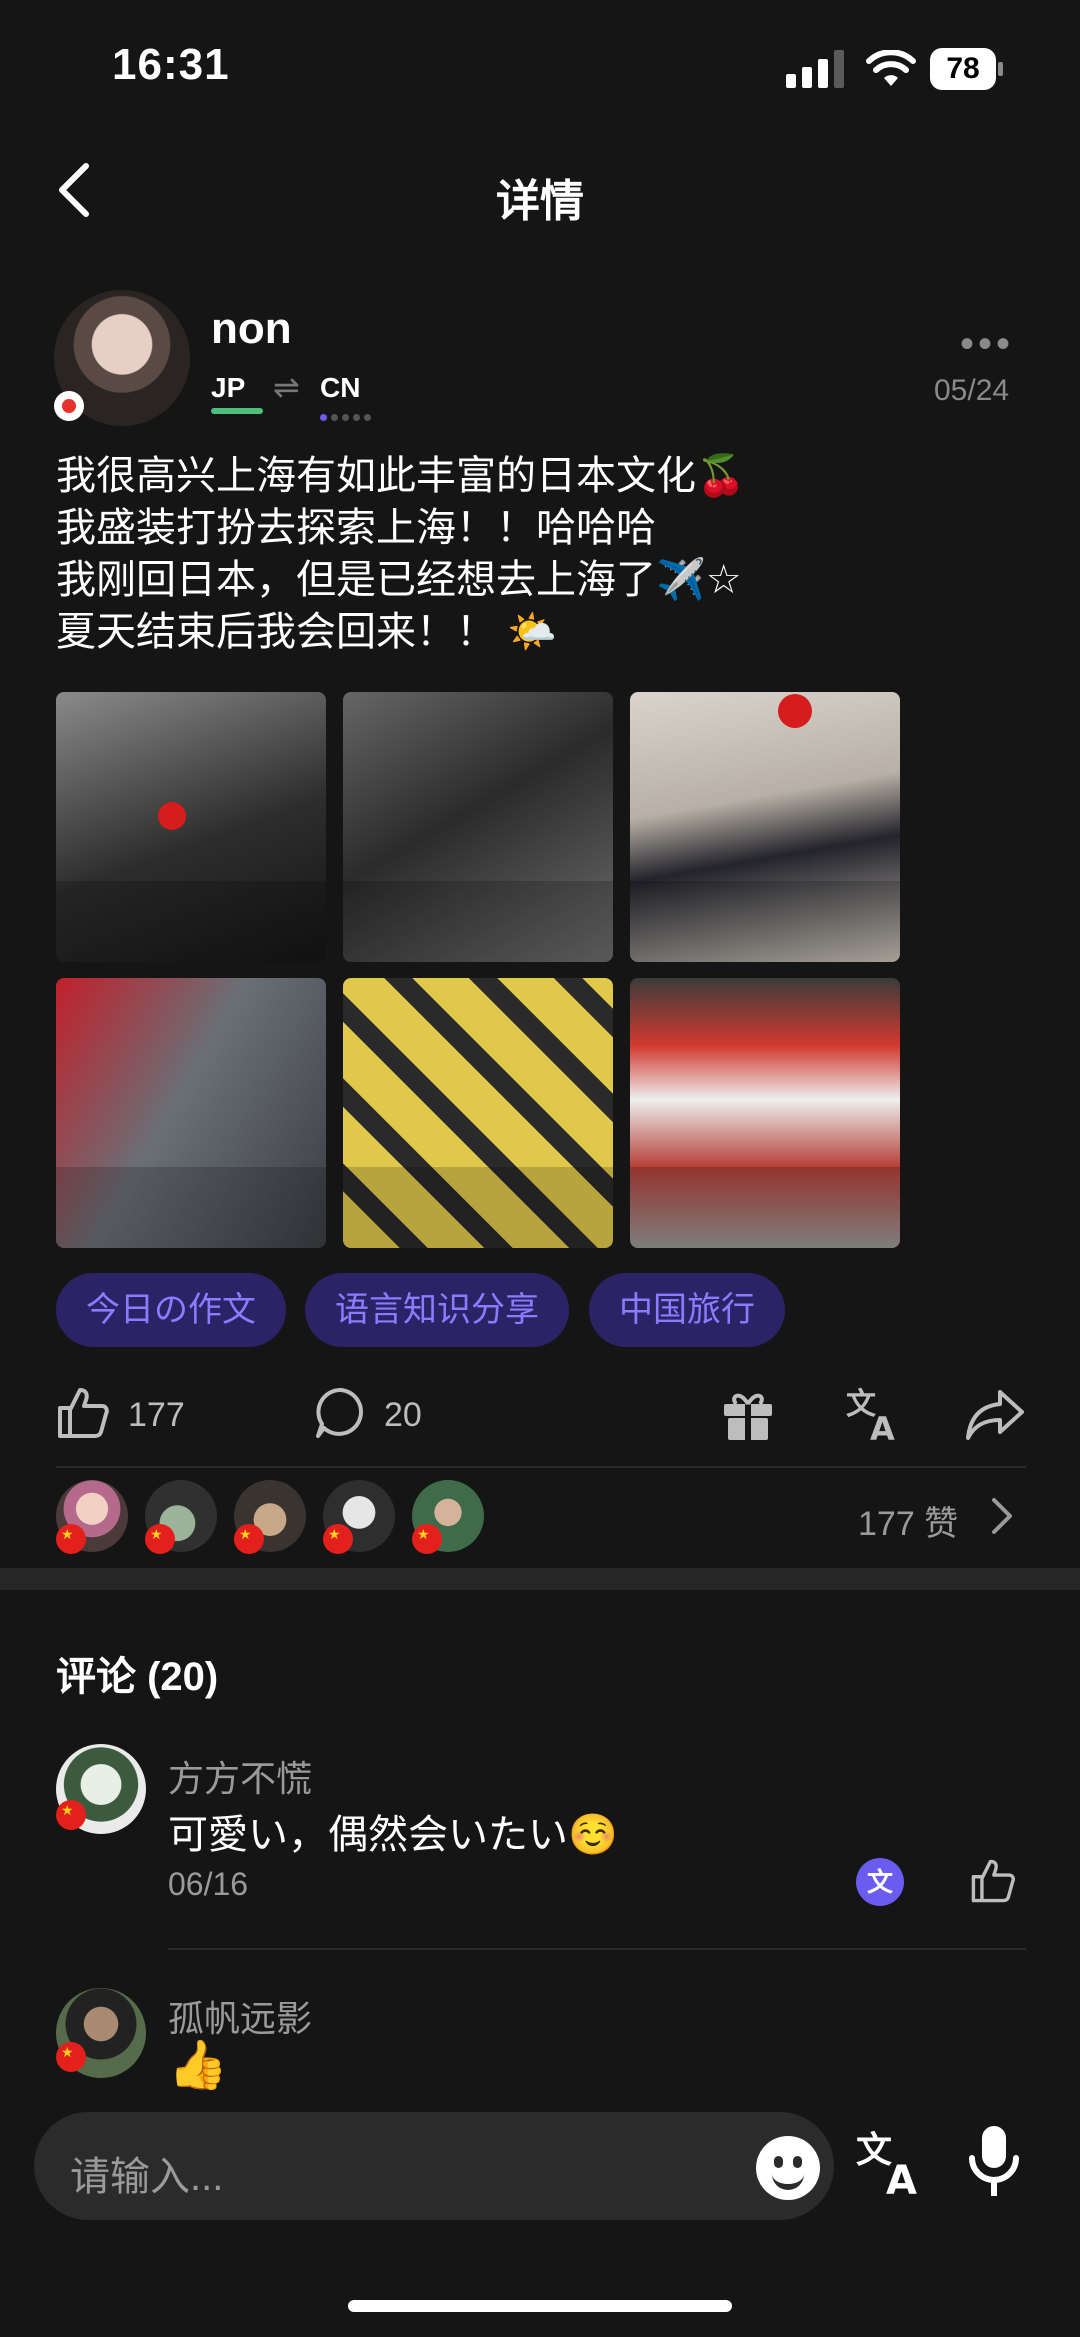 The height and width of the screenshot is (2337, 1080). Describe the element at coordinates (748, 1414) in the screenshot. I see `gift-icon` at that location.